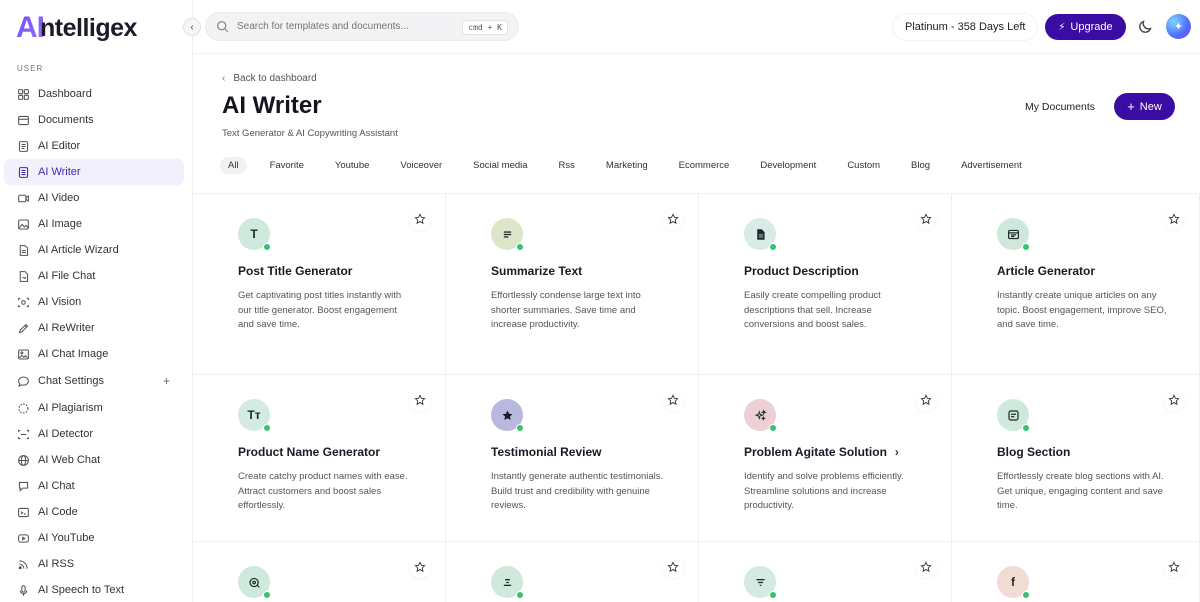 This screenshot has width=1200, height=602. Describe the element at coordinates (1034, 452) in the screenshot. I see `card-title-text: Blog Section` at that location.